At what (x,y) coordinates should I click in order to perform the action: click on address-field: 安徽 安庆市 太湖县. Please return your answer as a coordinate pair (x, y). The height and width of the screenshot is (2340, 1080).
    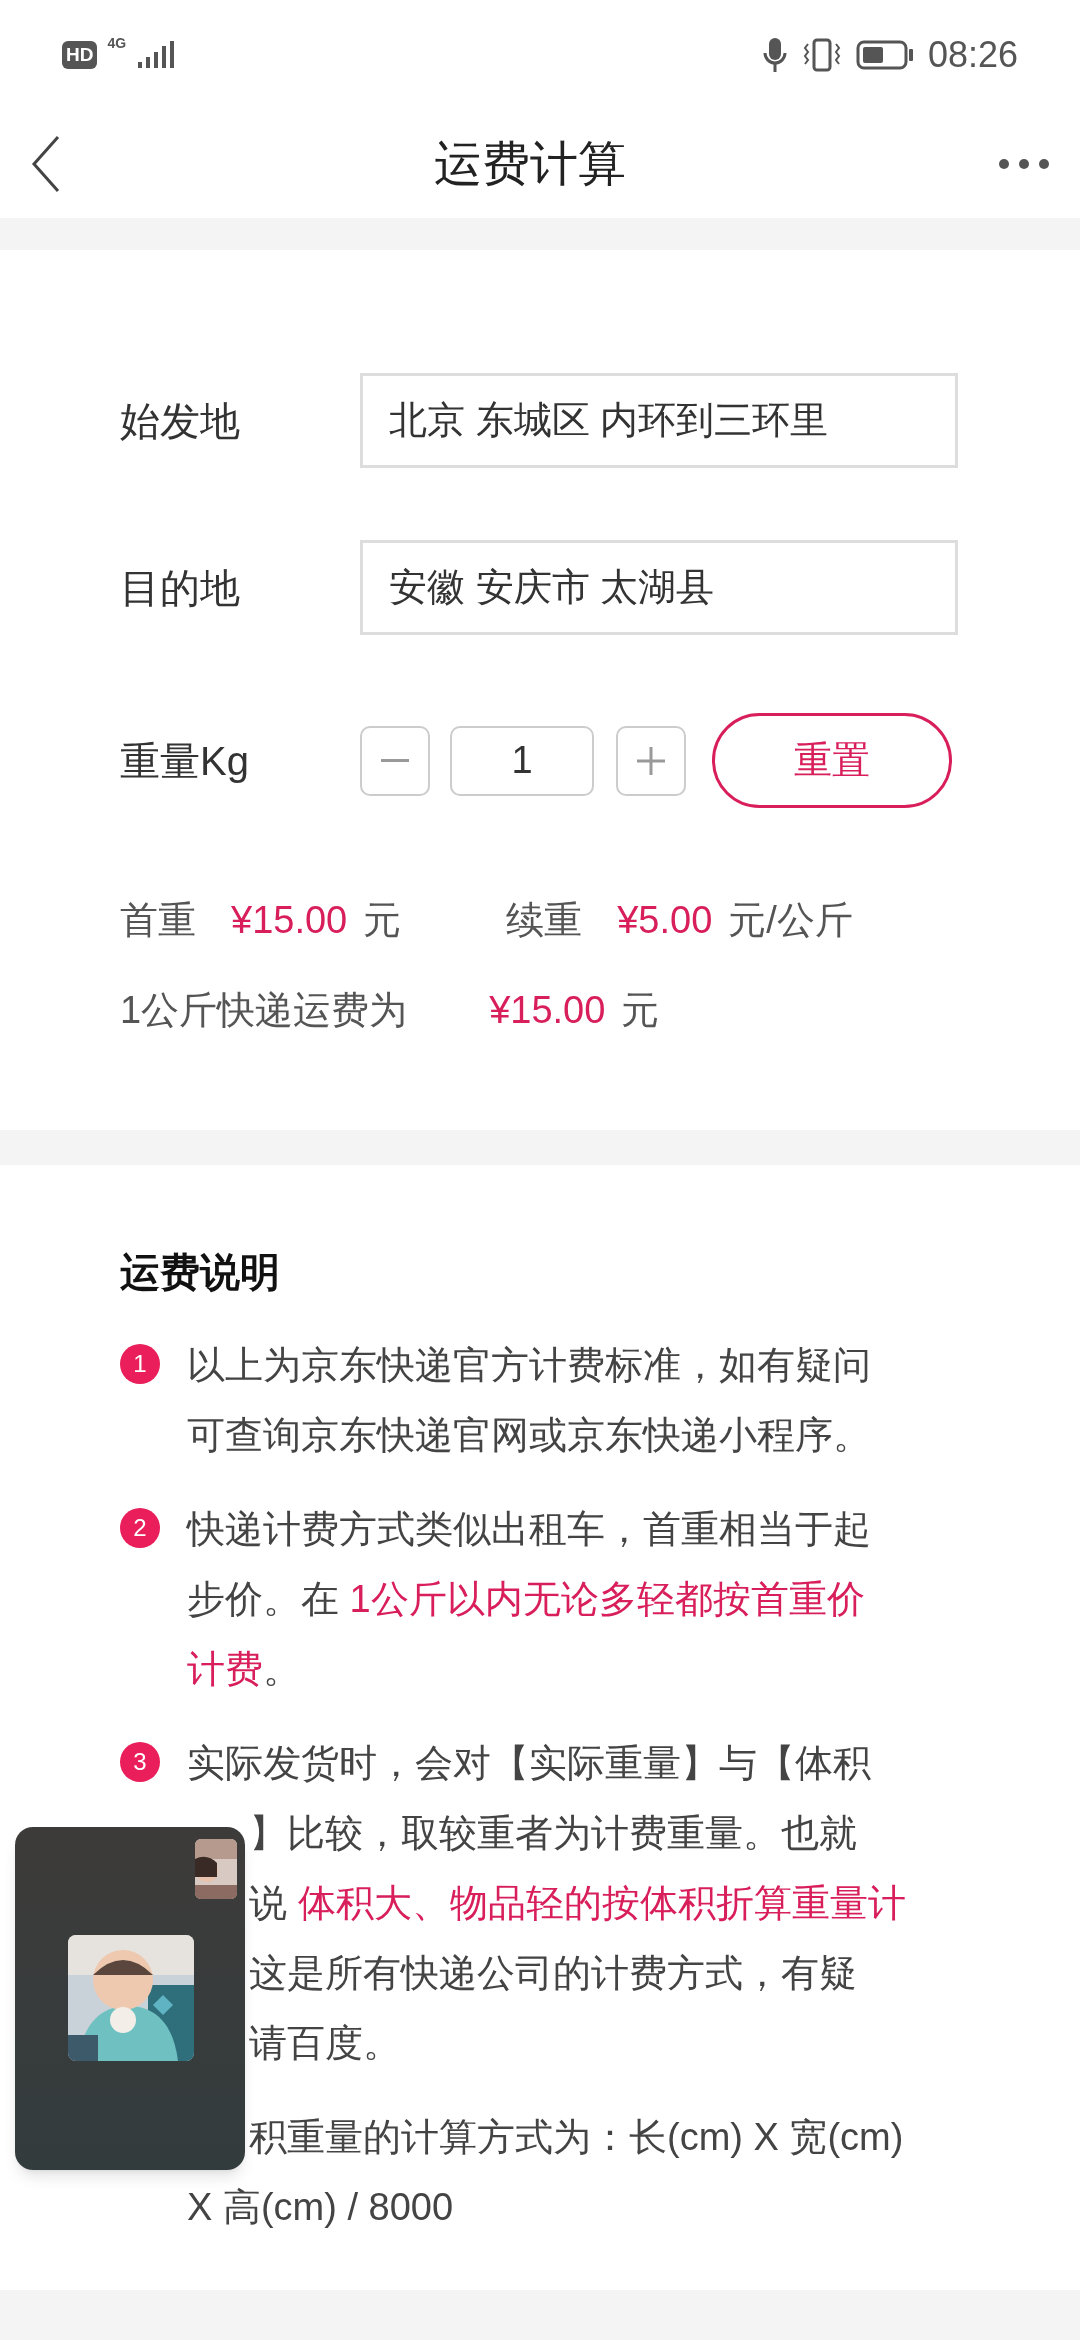
    Looking at the image, I should click on (659, 587).